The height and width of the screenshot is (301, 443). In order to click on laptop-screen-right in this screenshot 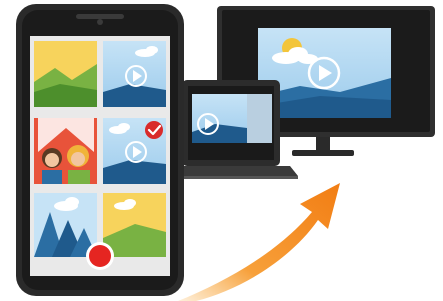, I will do `click(259, 118)`.